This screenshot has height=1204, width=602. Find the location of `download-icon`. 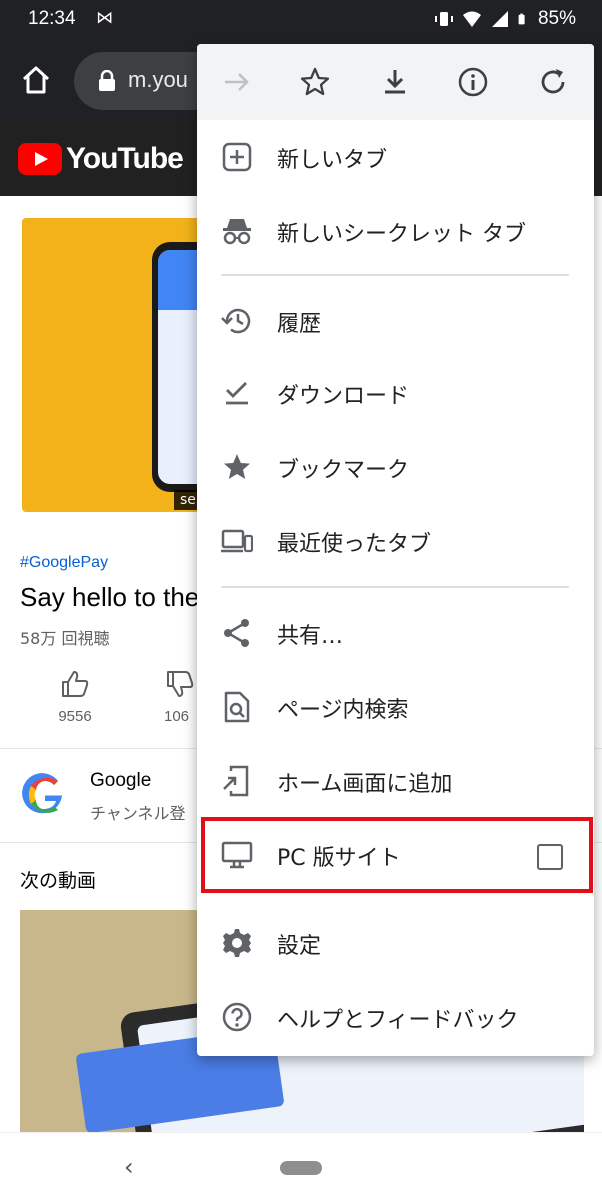

download-icon is located at coordinates (395, 82).